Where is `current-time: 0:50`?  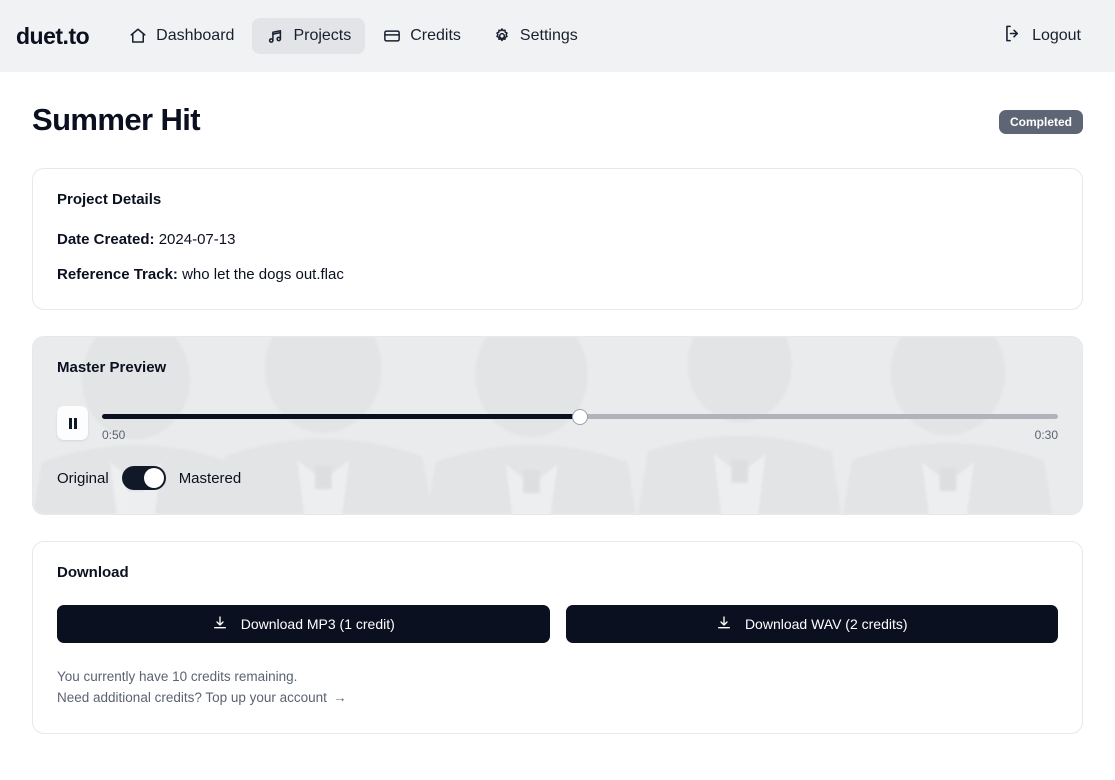 current-time: 0:50 is located at coordinates (114, 435).